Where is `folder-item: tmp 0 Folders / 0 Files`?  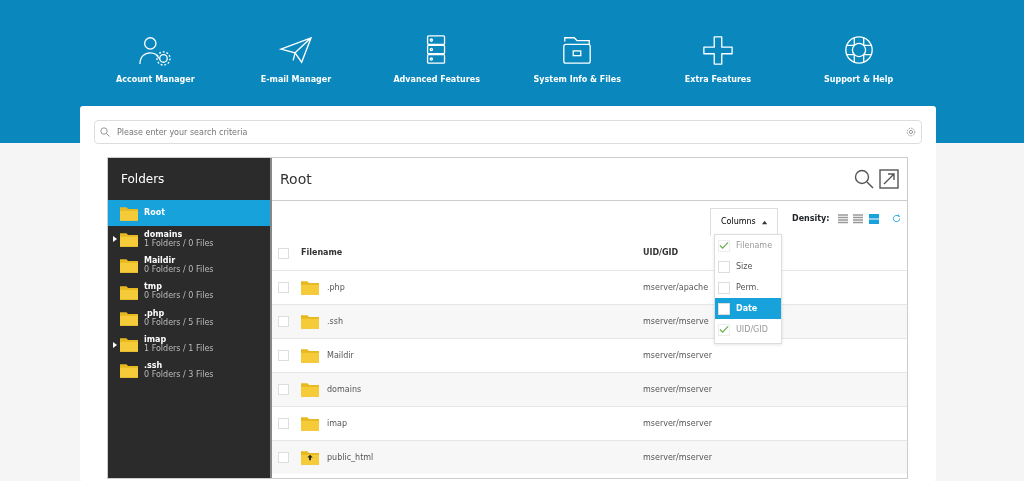
folder-item: tmp 0 Folders / 0 Files is located at coordinates (189, 292).